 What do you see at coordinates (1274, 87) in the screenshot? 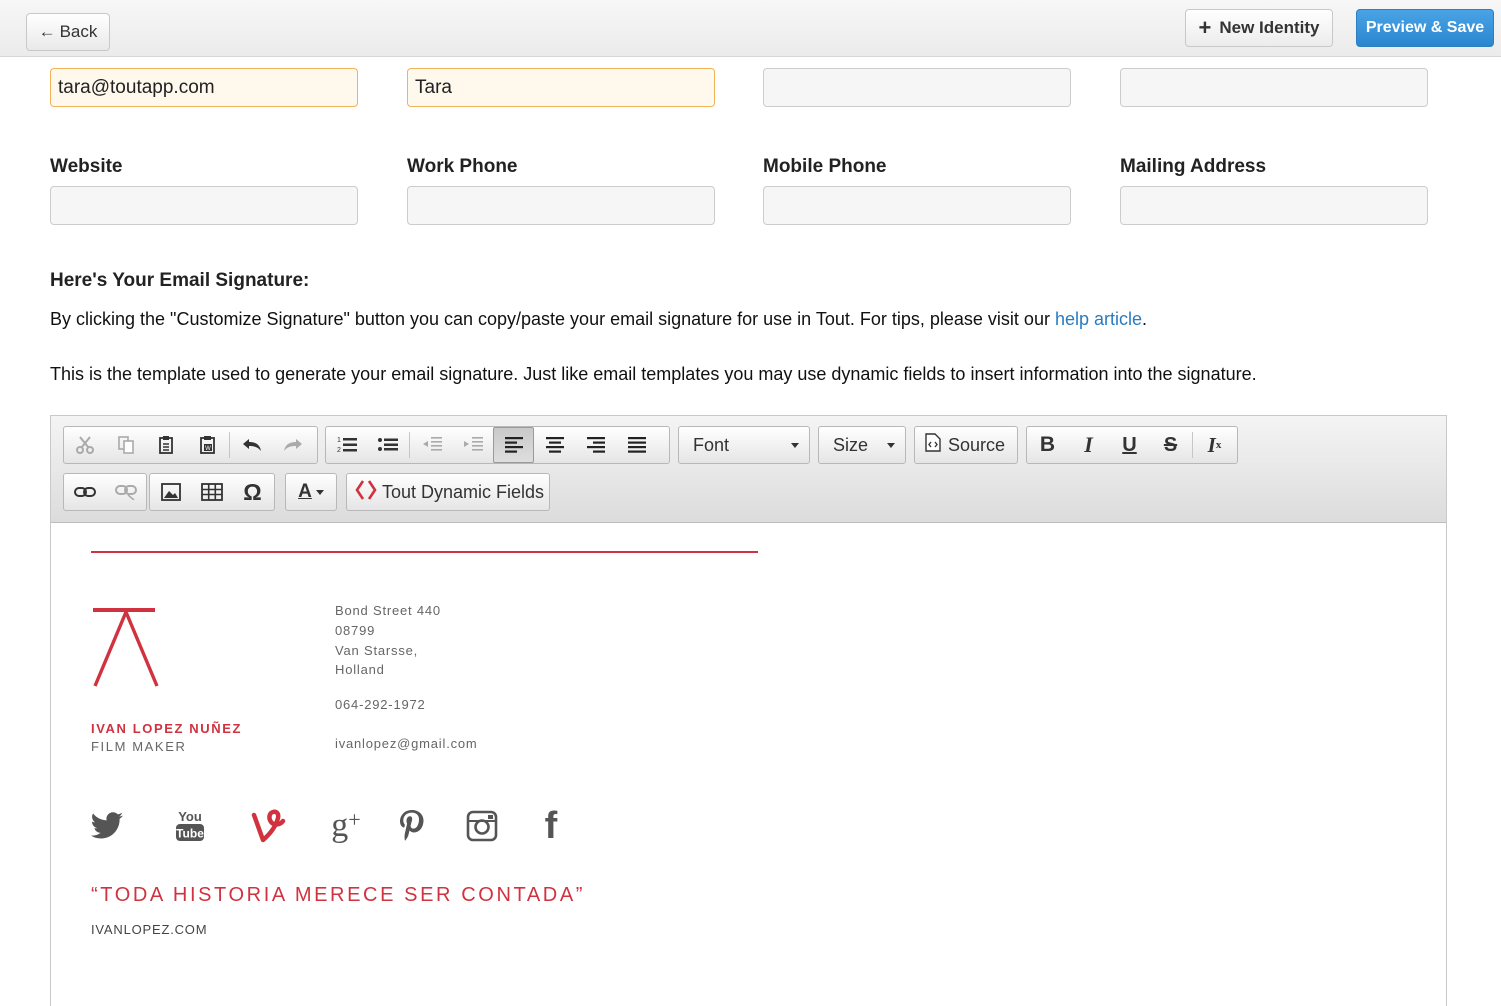
I see `company-input` at bounding box center [1274, 87].